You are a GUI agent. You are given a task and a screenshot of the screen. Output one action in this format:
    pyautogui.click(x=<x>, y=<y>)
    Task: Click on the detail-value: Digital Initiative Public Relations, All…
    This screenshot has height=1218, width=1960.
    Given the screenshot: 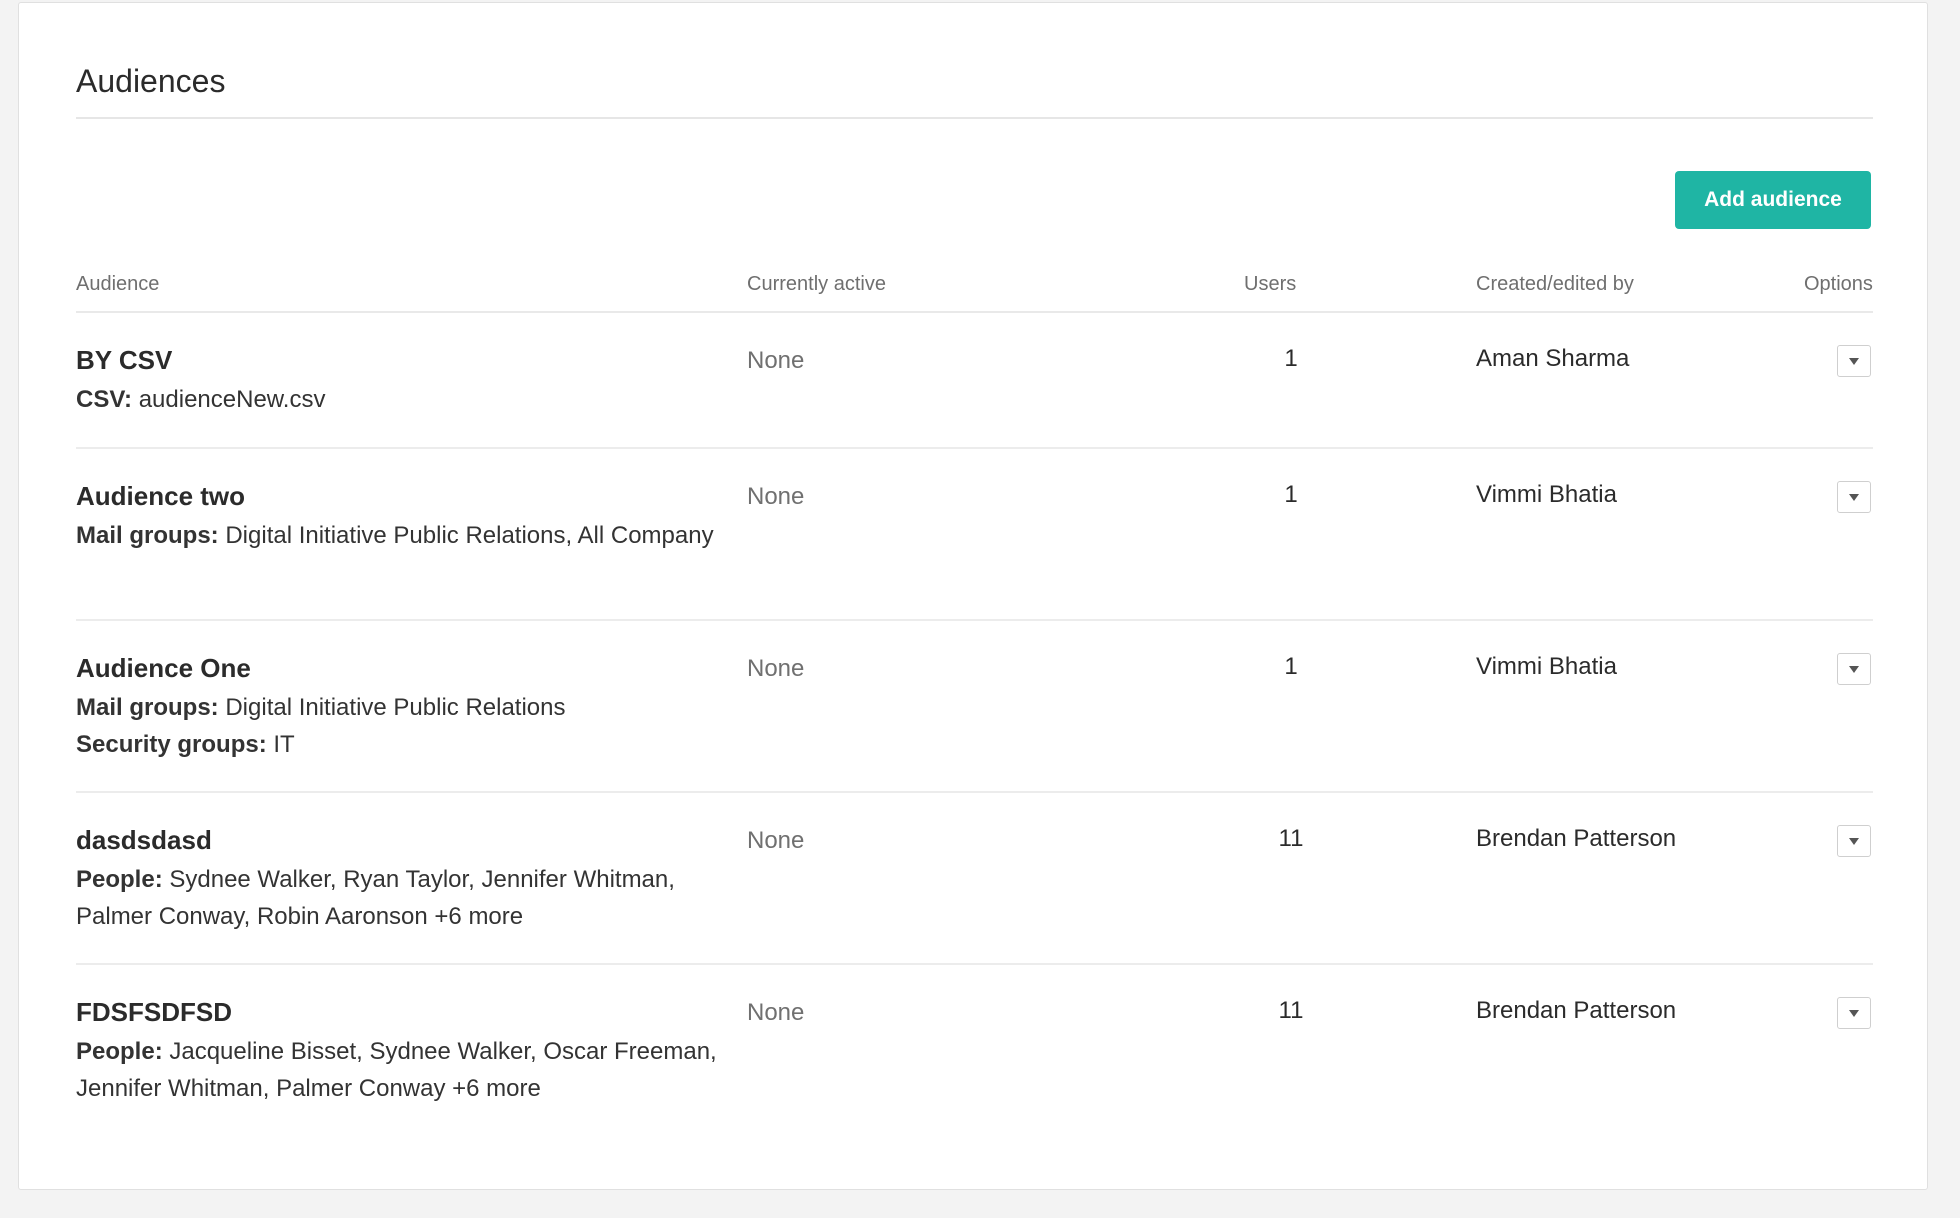 What is the action you would take?
    pyautogui.click(x=469, y=535)
    